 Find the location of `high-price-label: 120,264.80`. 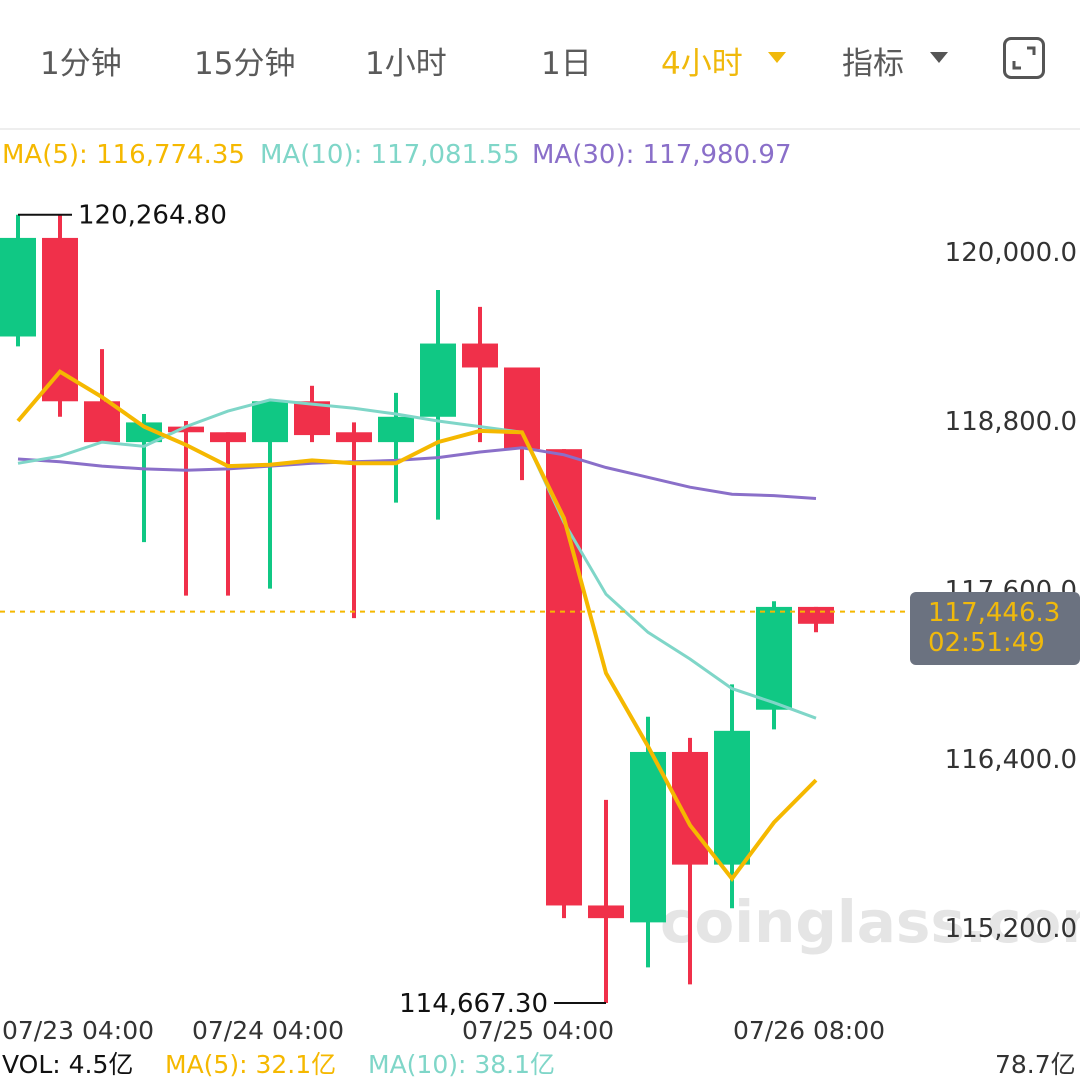

high-price-label: 120,264.80 is located at coordinates (152, 216).